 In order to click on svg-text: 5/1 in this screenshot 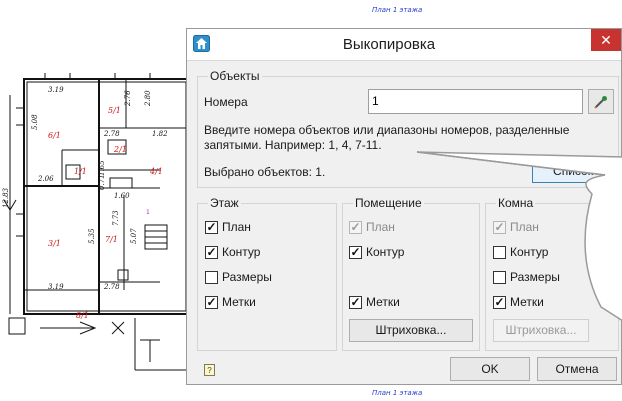, I will do `click(114, 110)`.